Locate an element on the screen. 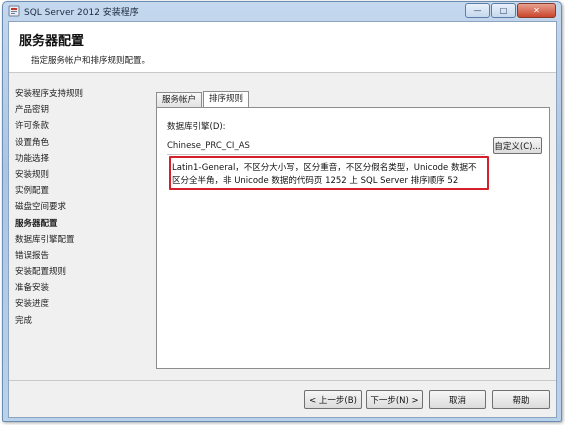  close-button: ✕ is located at coordinates (536, 10).